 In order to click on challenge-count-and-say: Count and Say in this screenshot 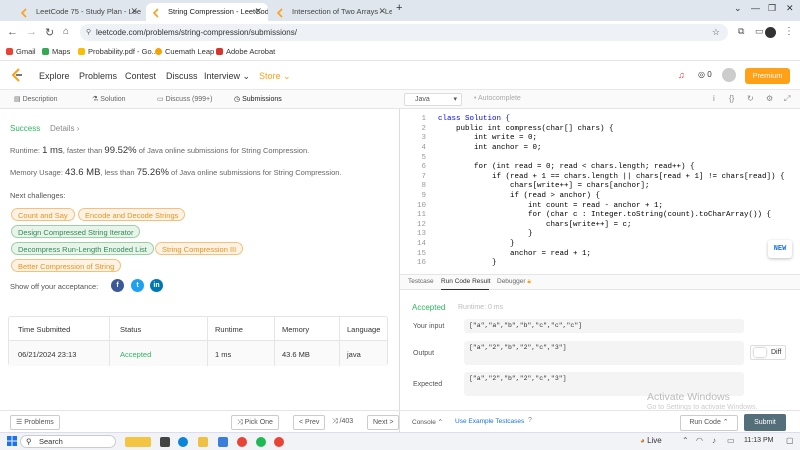, I will do `click(43, 214)`.